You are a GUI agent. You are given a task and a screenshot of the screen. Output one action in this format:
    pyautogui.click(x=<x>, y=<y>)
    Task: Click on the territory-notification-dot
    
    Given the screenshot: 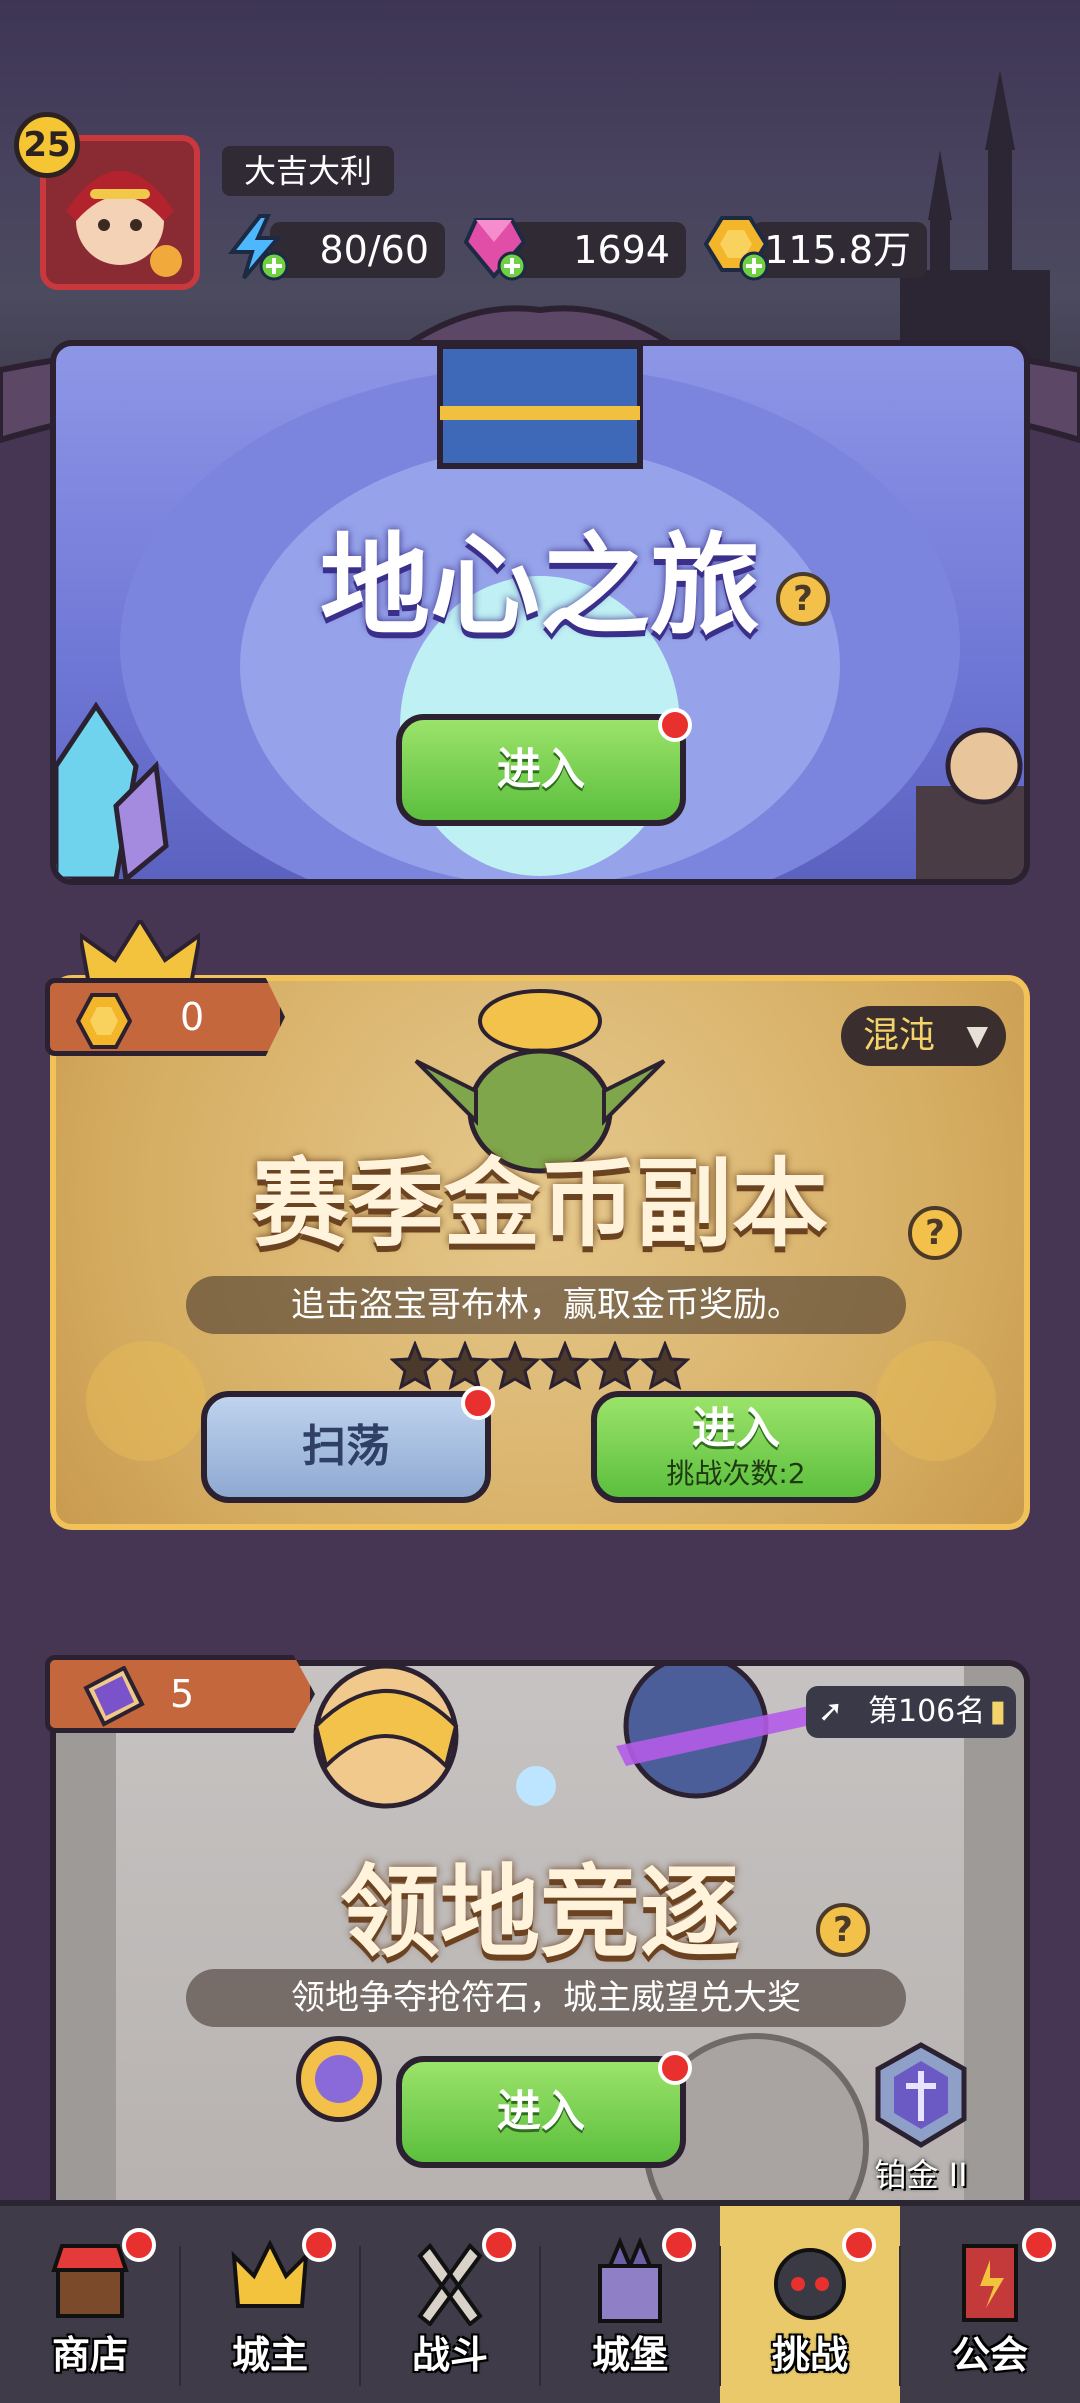 What is the action you would take?
    pyautogui.click(x=675, y=2068)
    